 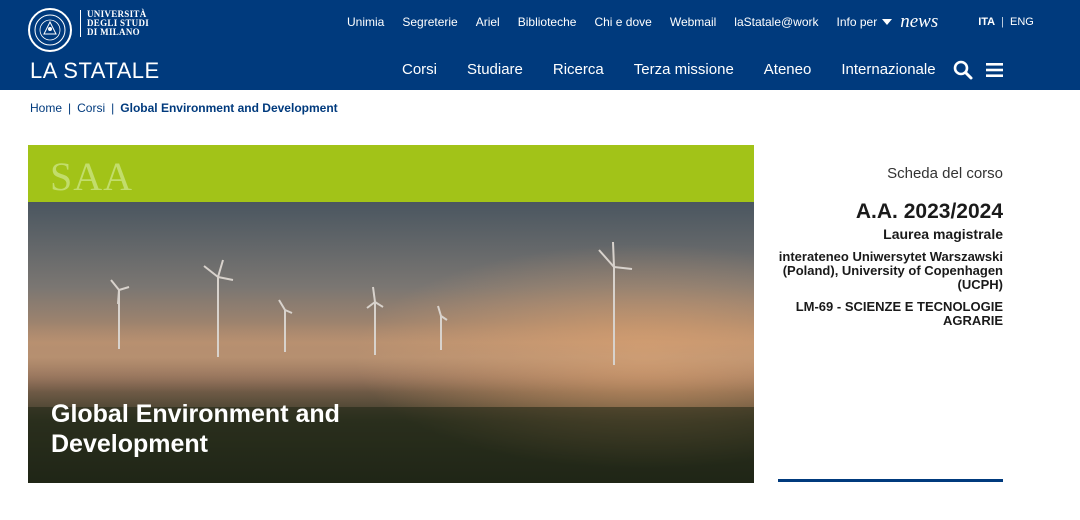 I want to click on breadcrumb-current: Global Environment and Development, so click(x=229, y=108).